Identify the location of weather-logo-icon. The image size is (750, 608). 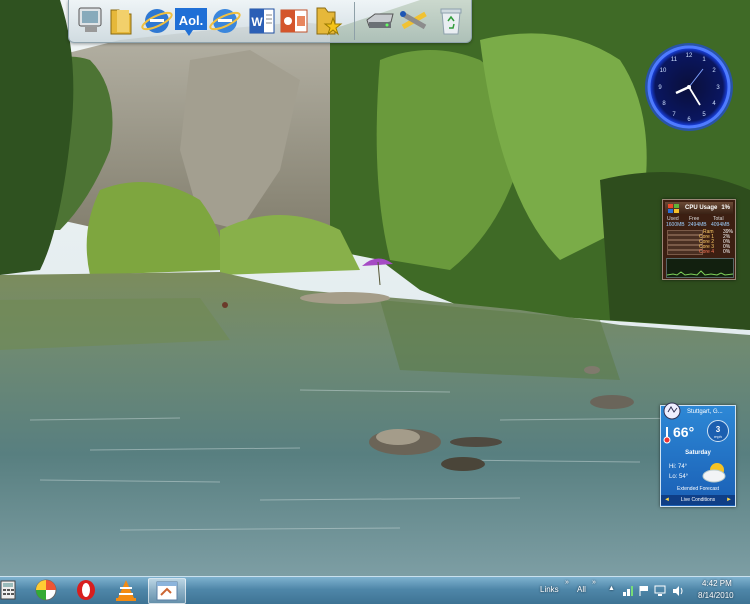
(672, 411).